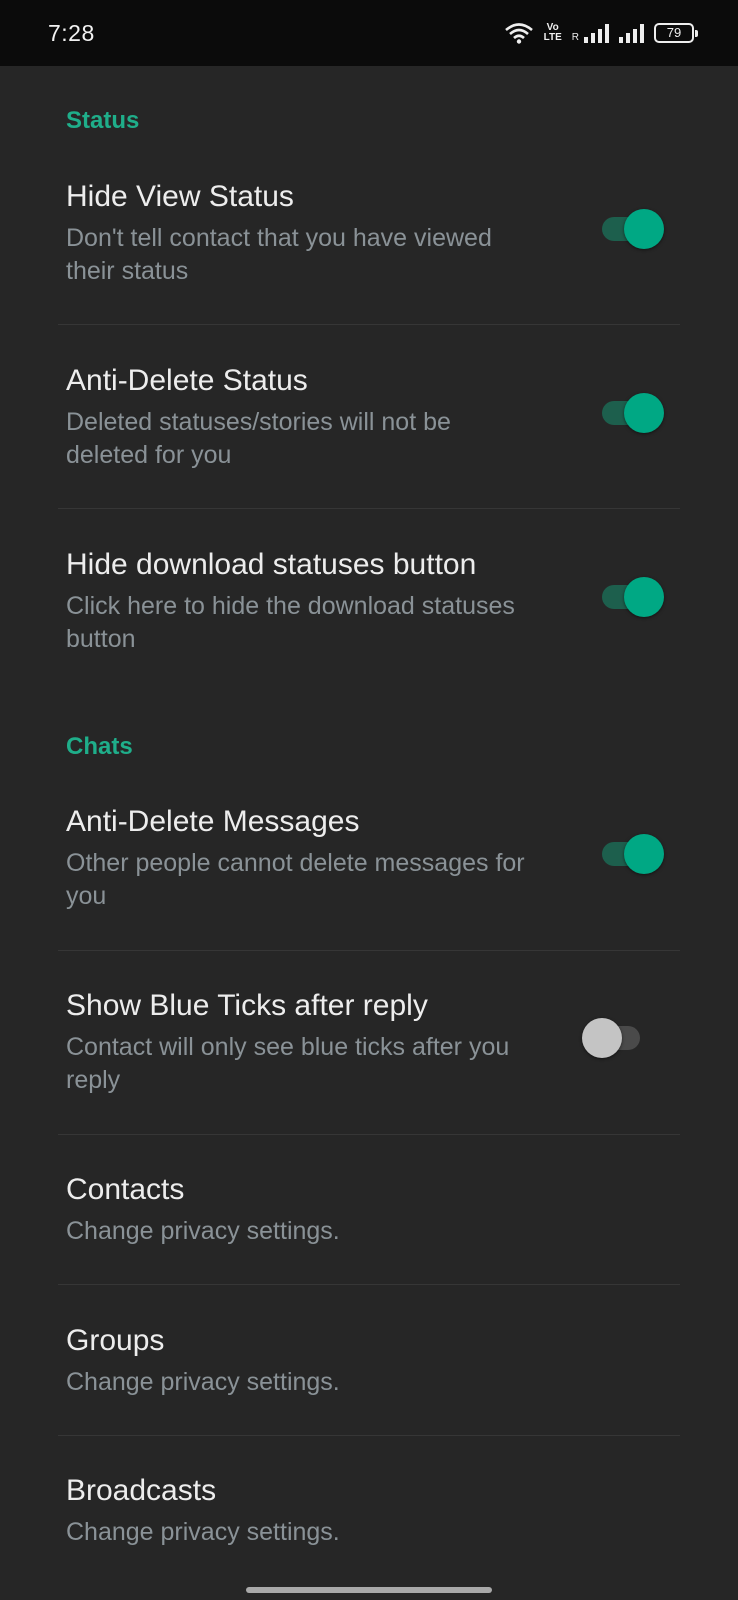 Image resolution: width=738 pixels, height=1600 pixels. Describe the element at coordinates (271, 564) in the screenshot. I see `setting-title: Hide download statuses button` at that location.